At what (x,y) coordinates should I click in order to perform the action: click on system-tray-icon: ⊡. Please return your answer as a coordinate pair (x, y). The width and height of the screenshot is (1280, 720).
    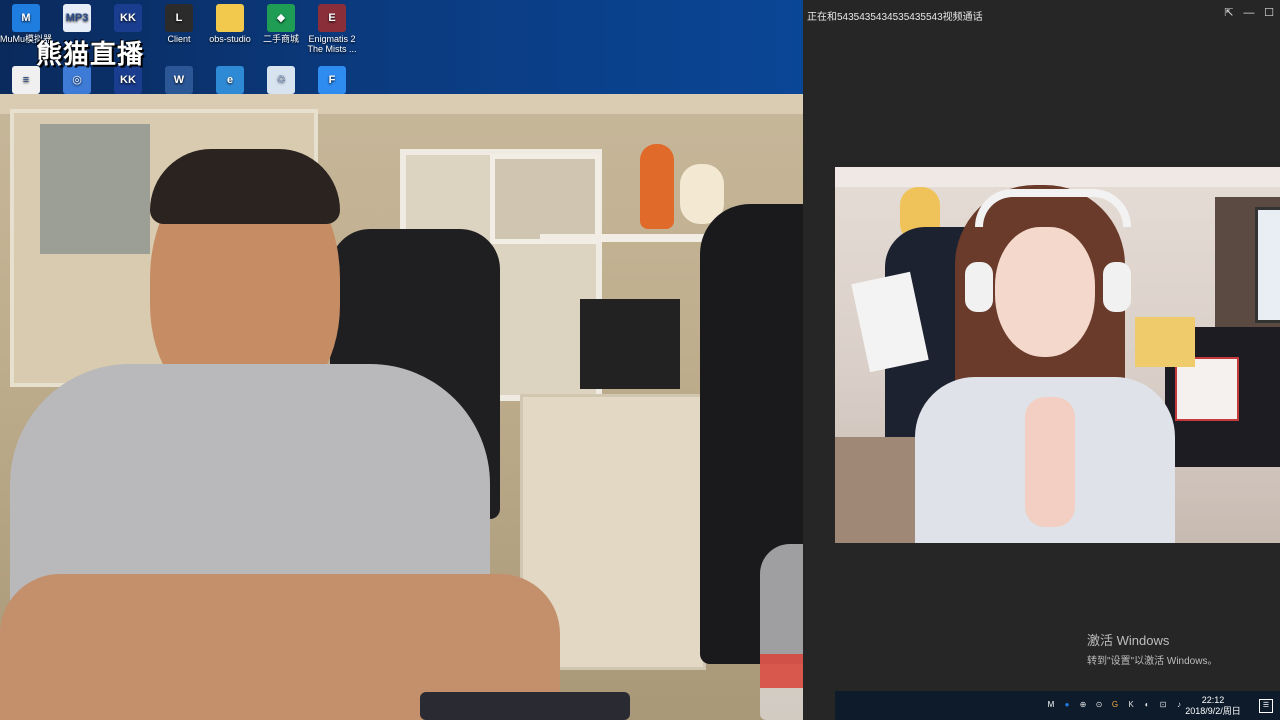
    Looking at the image, I should click on (1163, 705).